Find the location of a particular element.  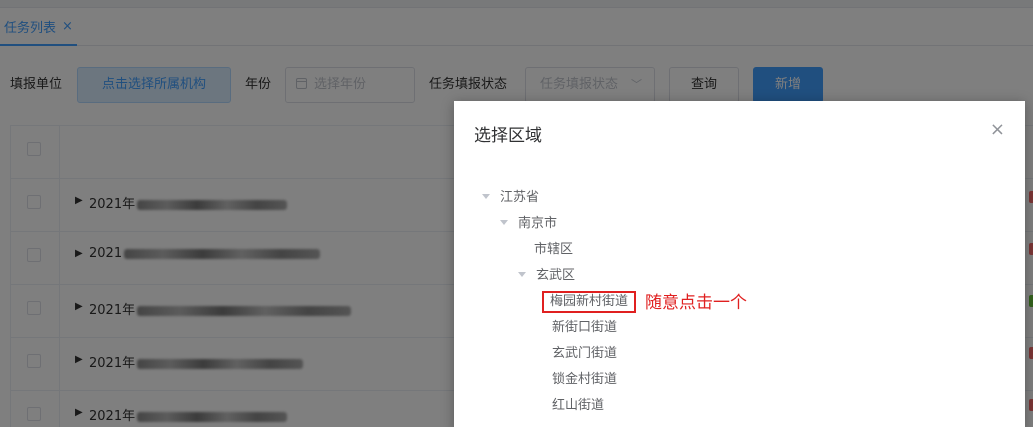

tree-node-label: 梅园新村街道 is located at coordinates (589, 302).